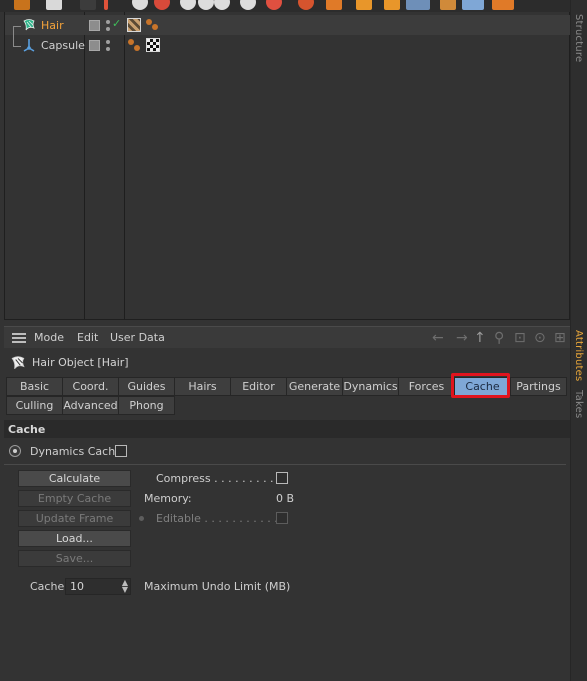 The width and height of the screenshot is (587, 681). Describe the element at coordinates (578, 38) in the screenshot. I see `tab-structure: Structure` at that location.